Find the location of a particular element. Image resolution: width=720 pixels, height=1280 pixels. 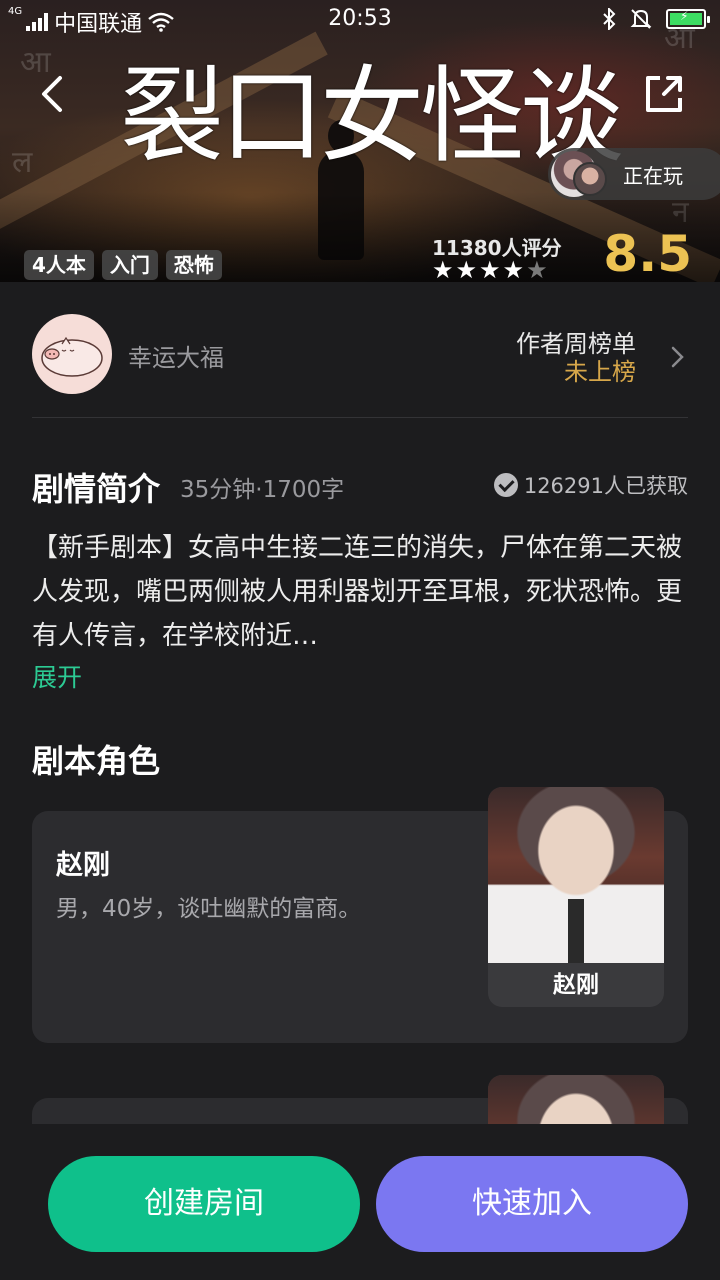

role-name: 赵刚 is located at coordinates (83, 865).